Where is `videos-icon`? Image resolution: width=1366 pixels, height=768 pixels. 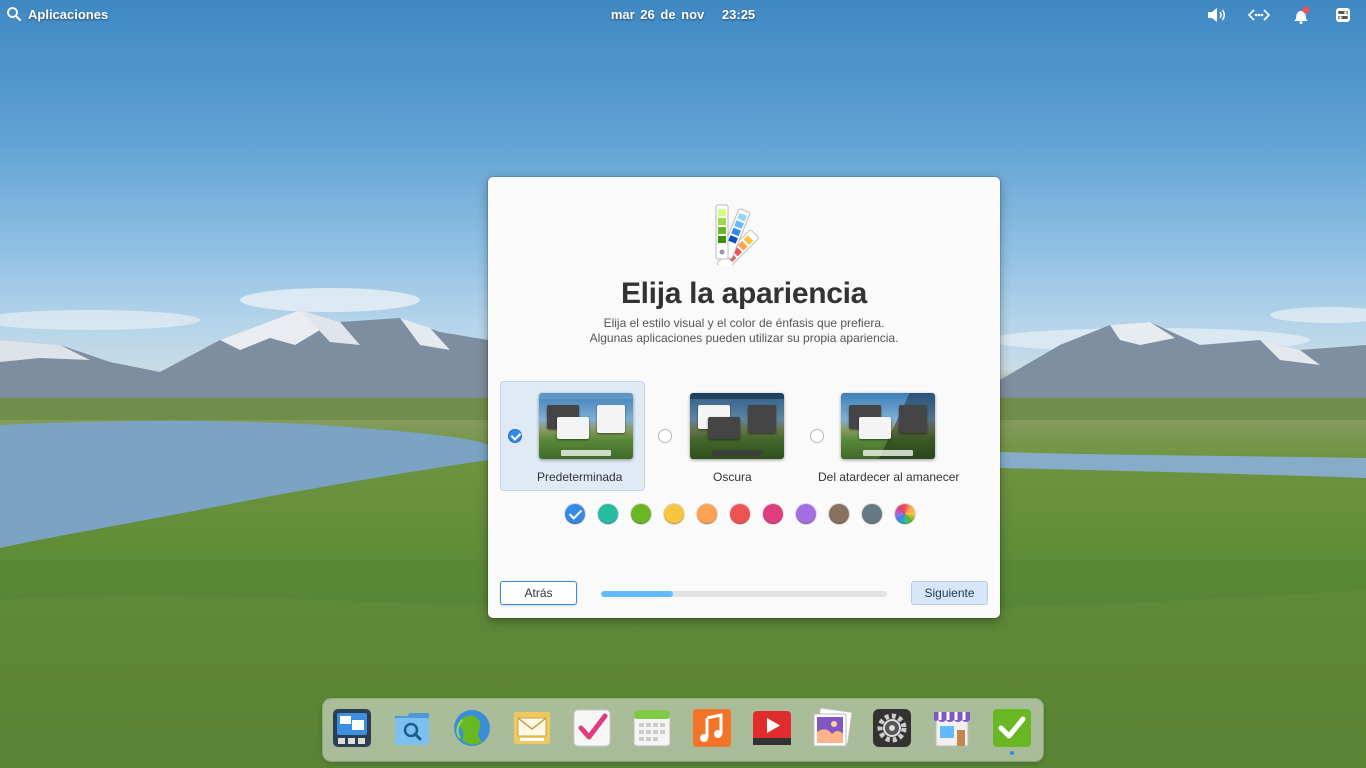 videos-icon is located at coordinates (772, 728).